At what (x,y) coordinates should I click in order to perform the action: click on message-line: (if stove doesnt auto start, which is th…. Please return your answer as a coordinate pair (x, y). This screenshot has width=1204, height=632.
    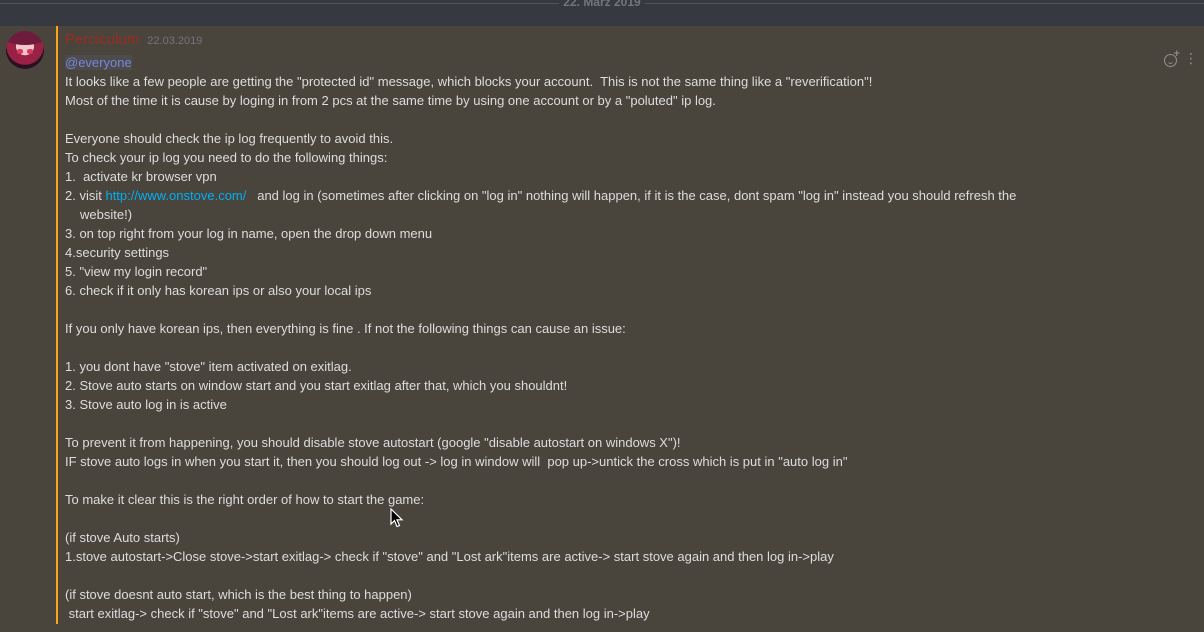
    Looking at the image, I should click on (238, 594).